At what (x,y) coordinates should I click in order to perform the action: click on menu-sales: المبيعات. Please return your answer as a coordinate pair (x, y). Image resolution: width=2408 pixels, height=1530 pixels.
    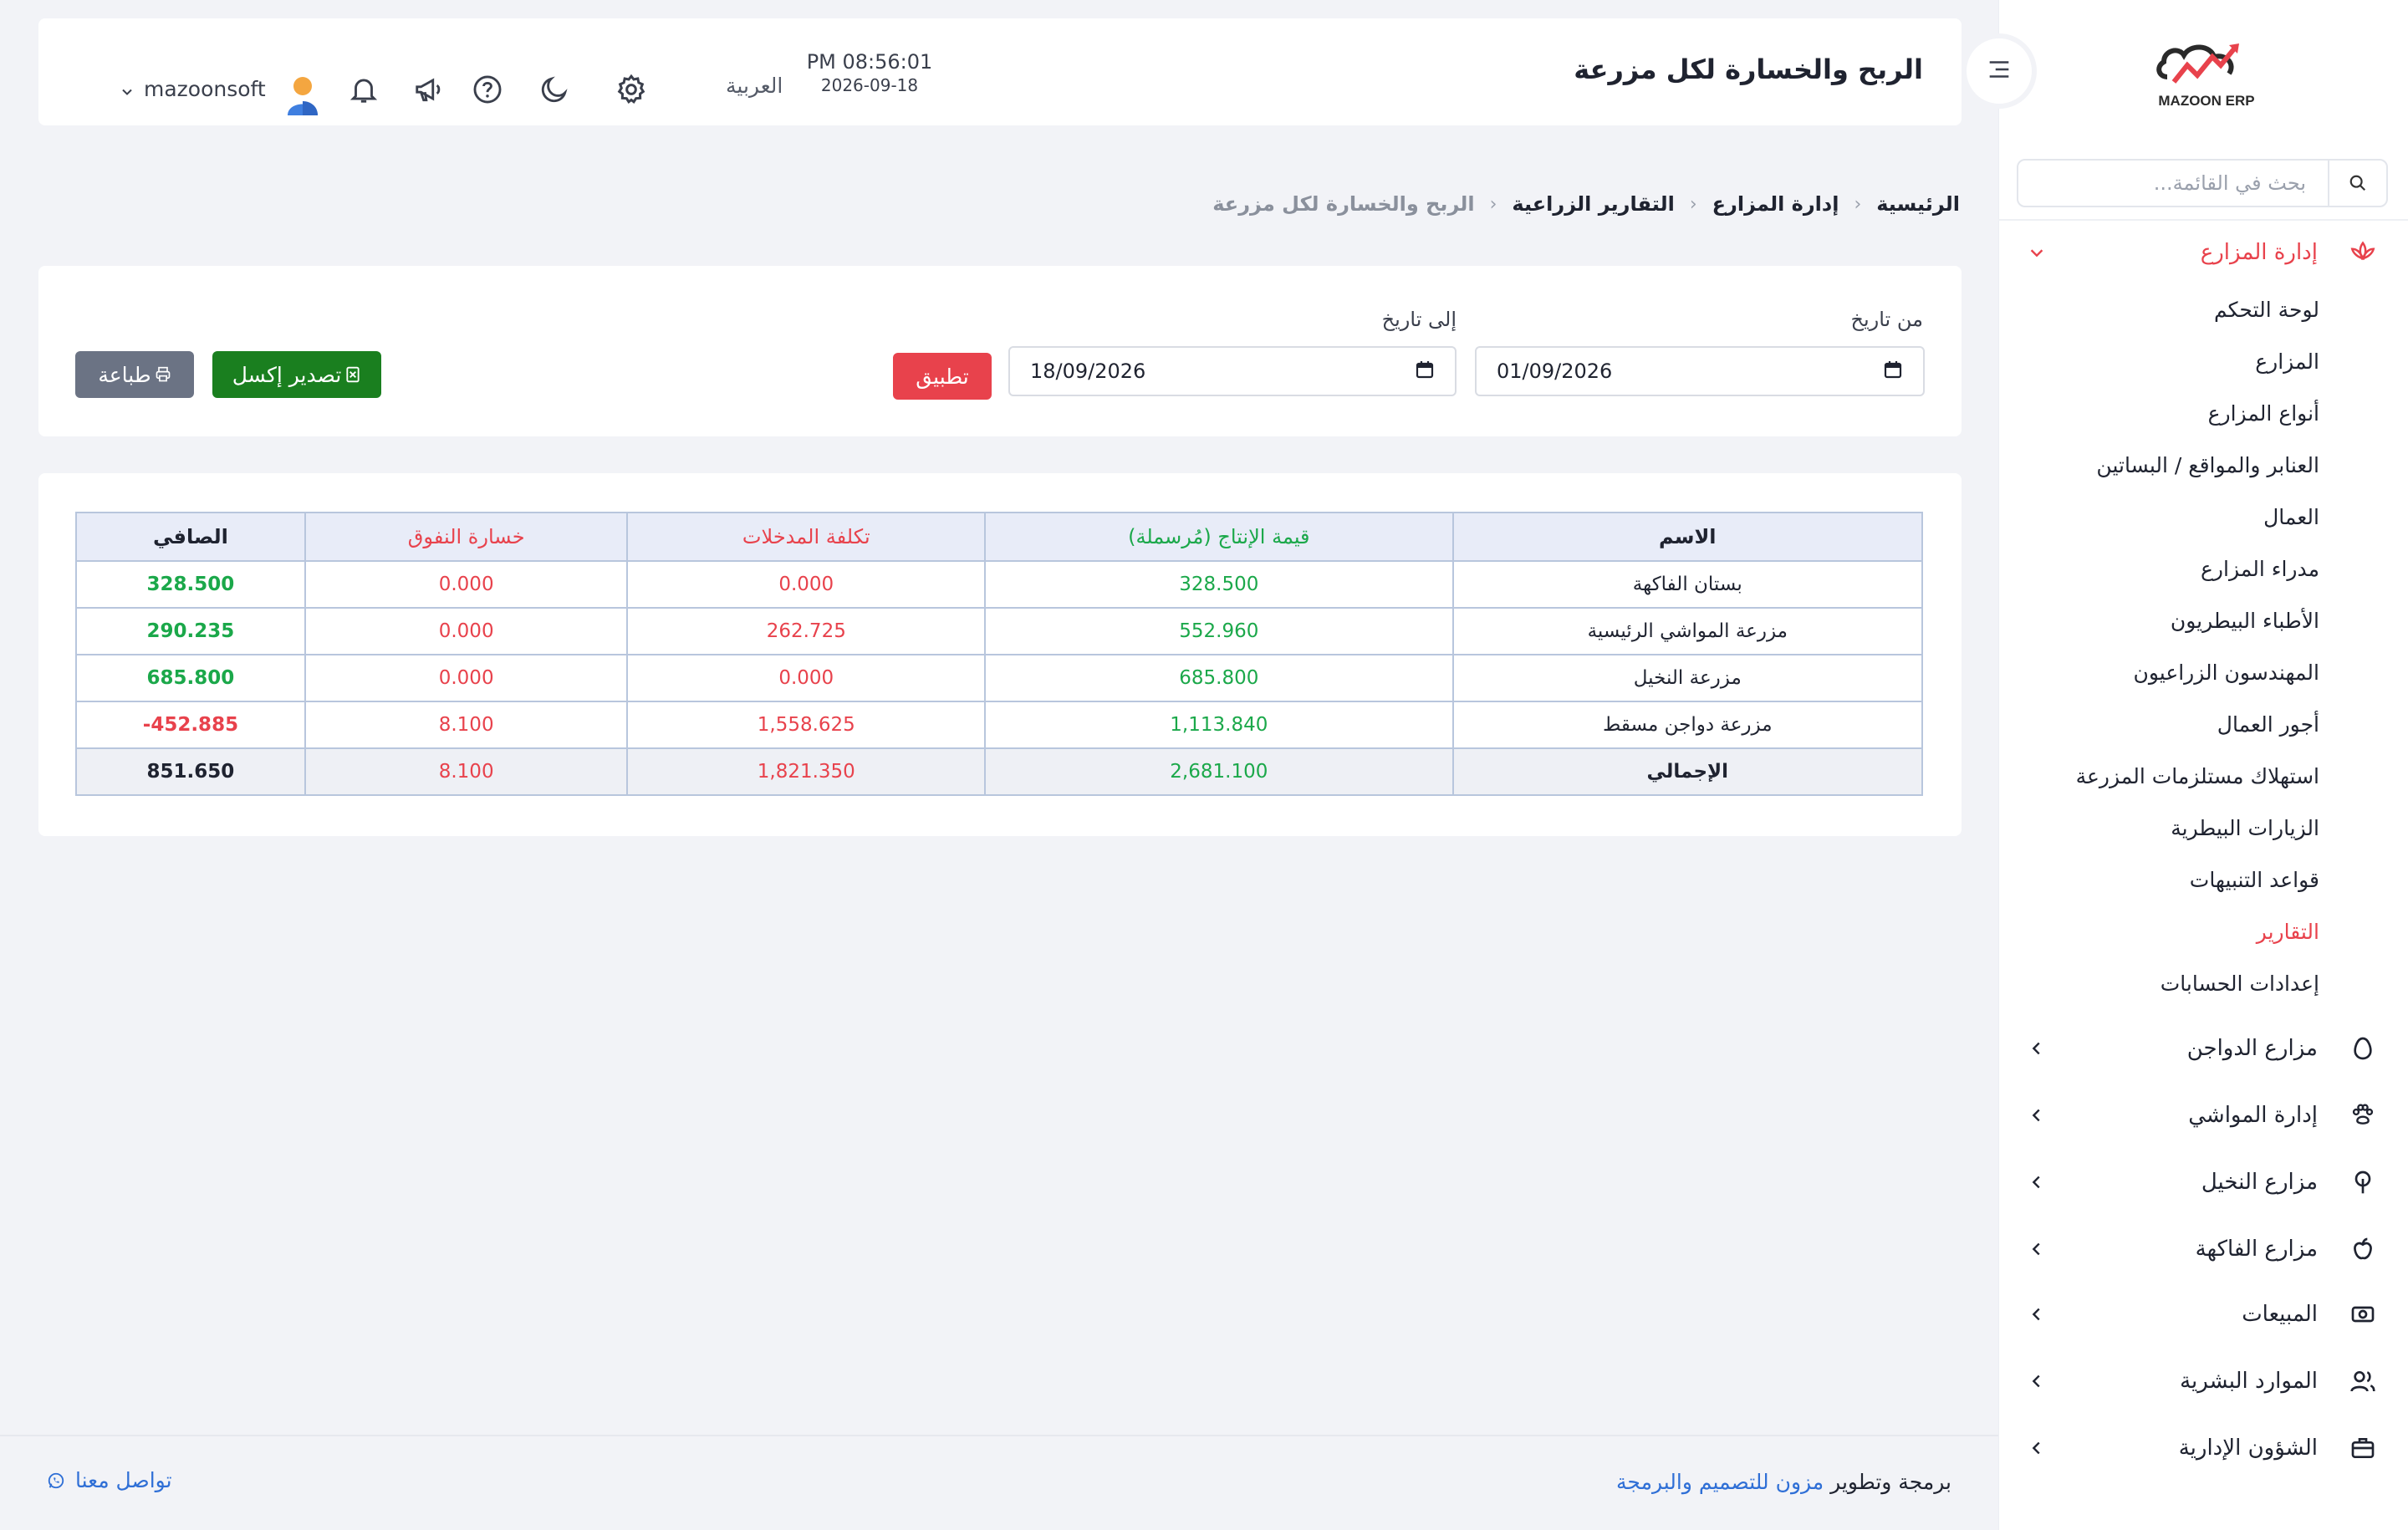
    Looking at the image, I should click on (2200, 1314).